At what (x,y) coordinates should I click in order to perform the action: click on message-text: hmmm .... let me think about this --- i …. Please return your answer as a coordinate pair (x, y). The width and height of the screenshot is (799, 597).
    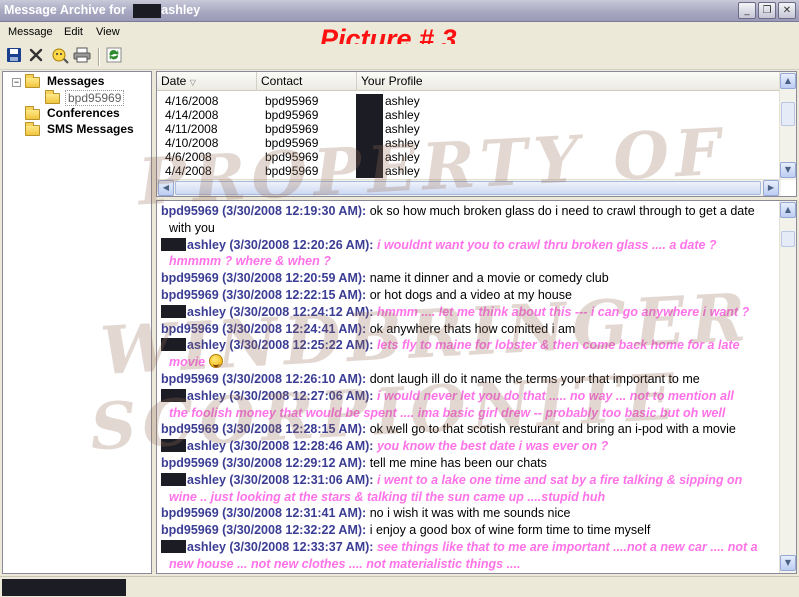
    Looking at the image, I should click on (563, 311).